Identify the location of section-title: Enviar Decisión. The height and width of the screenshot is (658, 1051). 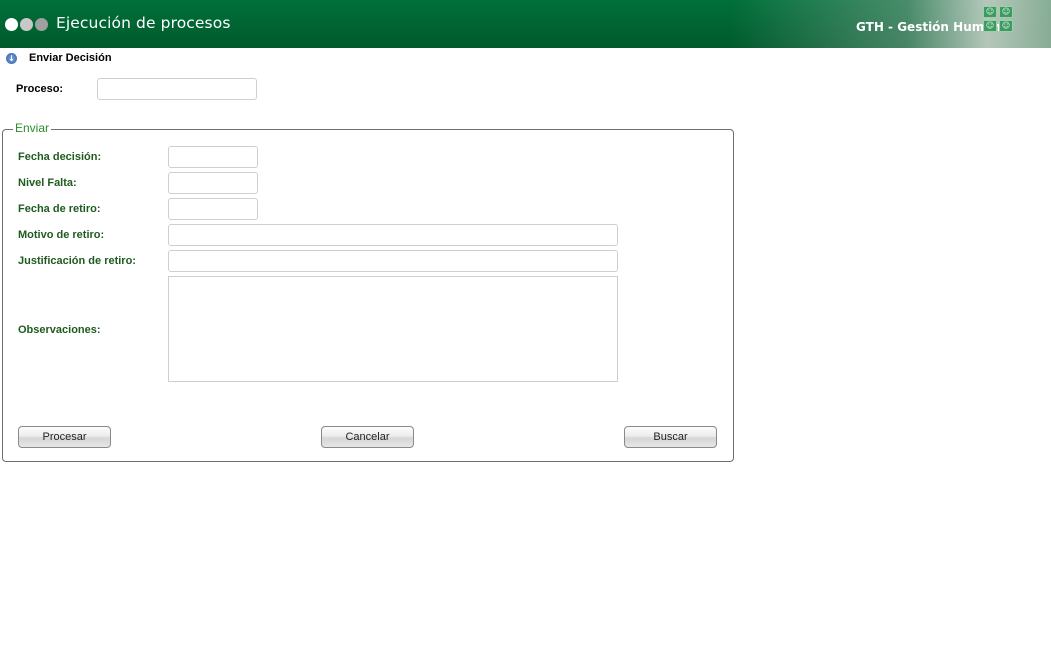
(70, 58).